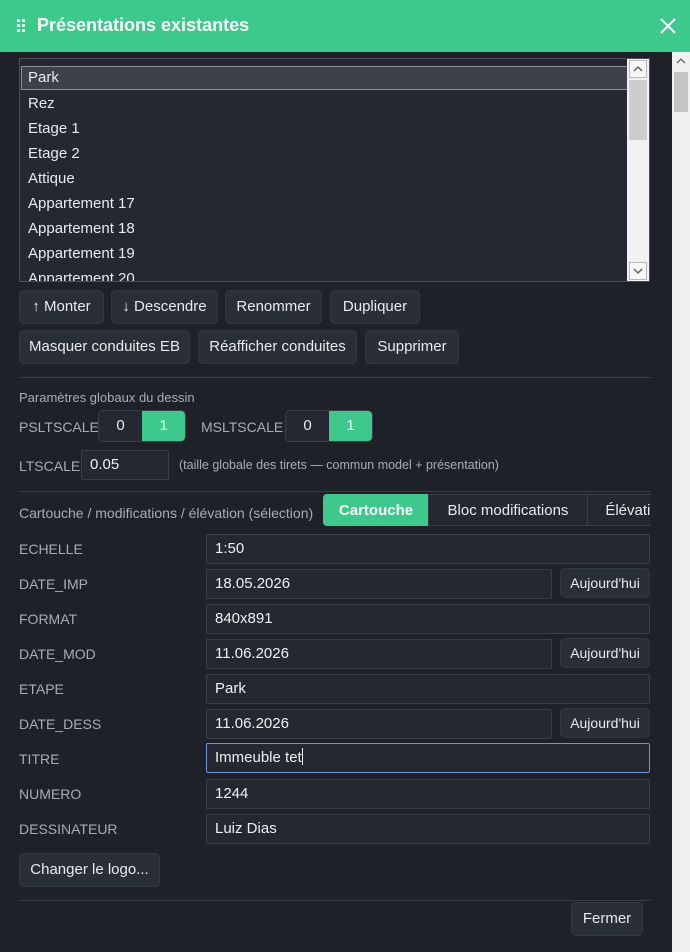 The image size is (690, 952). What do you see at coordinates (376, 510) in the screenshot?
I see `tab-cartouche: Cartouche` at bounding box center [376, 510].